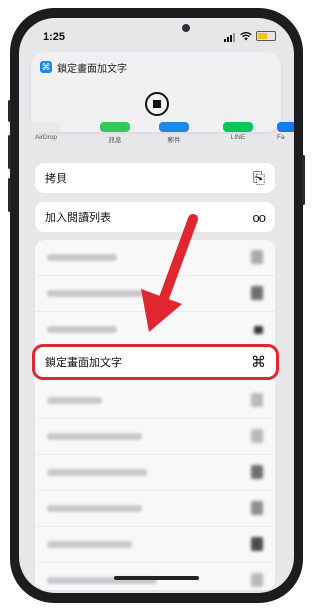 The height and width of the screenshot is (608, 320). I want to click on power-button, so click(303, 180).